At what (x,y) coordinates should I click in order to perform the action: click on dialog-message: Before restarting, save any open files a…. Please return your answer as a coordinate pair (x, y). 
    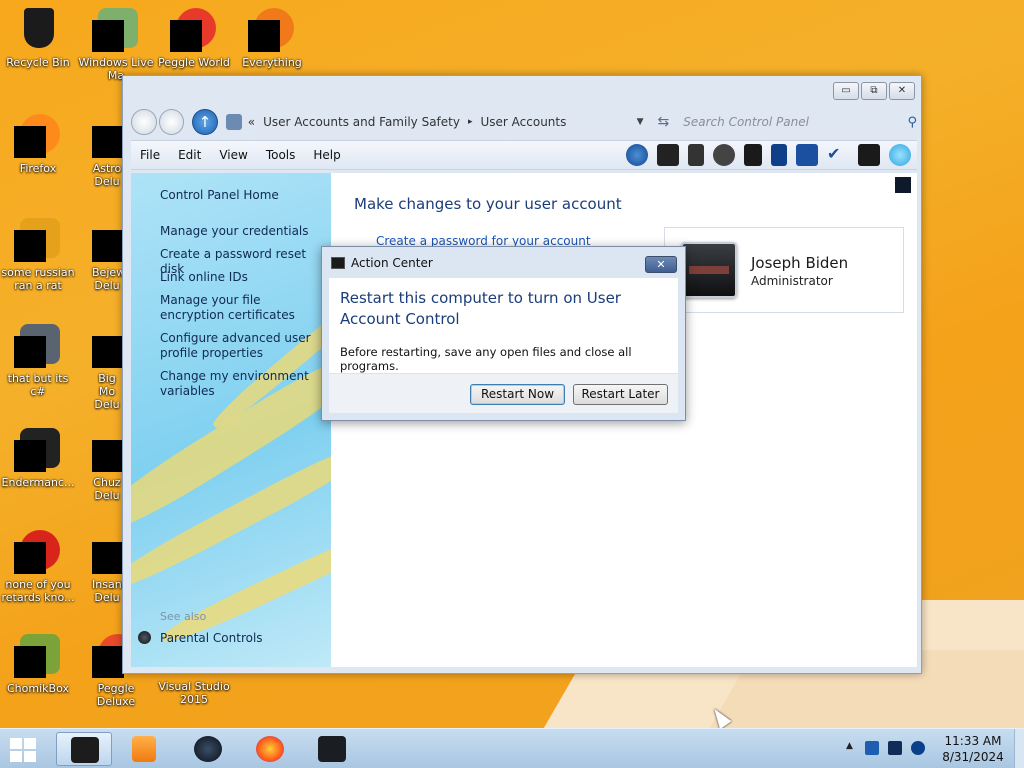
    Looking at the image, I should click on (486, 359).